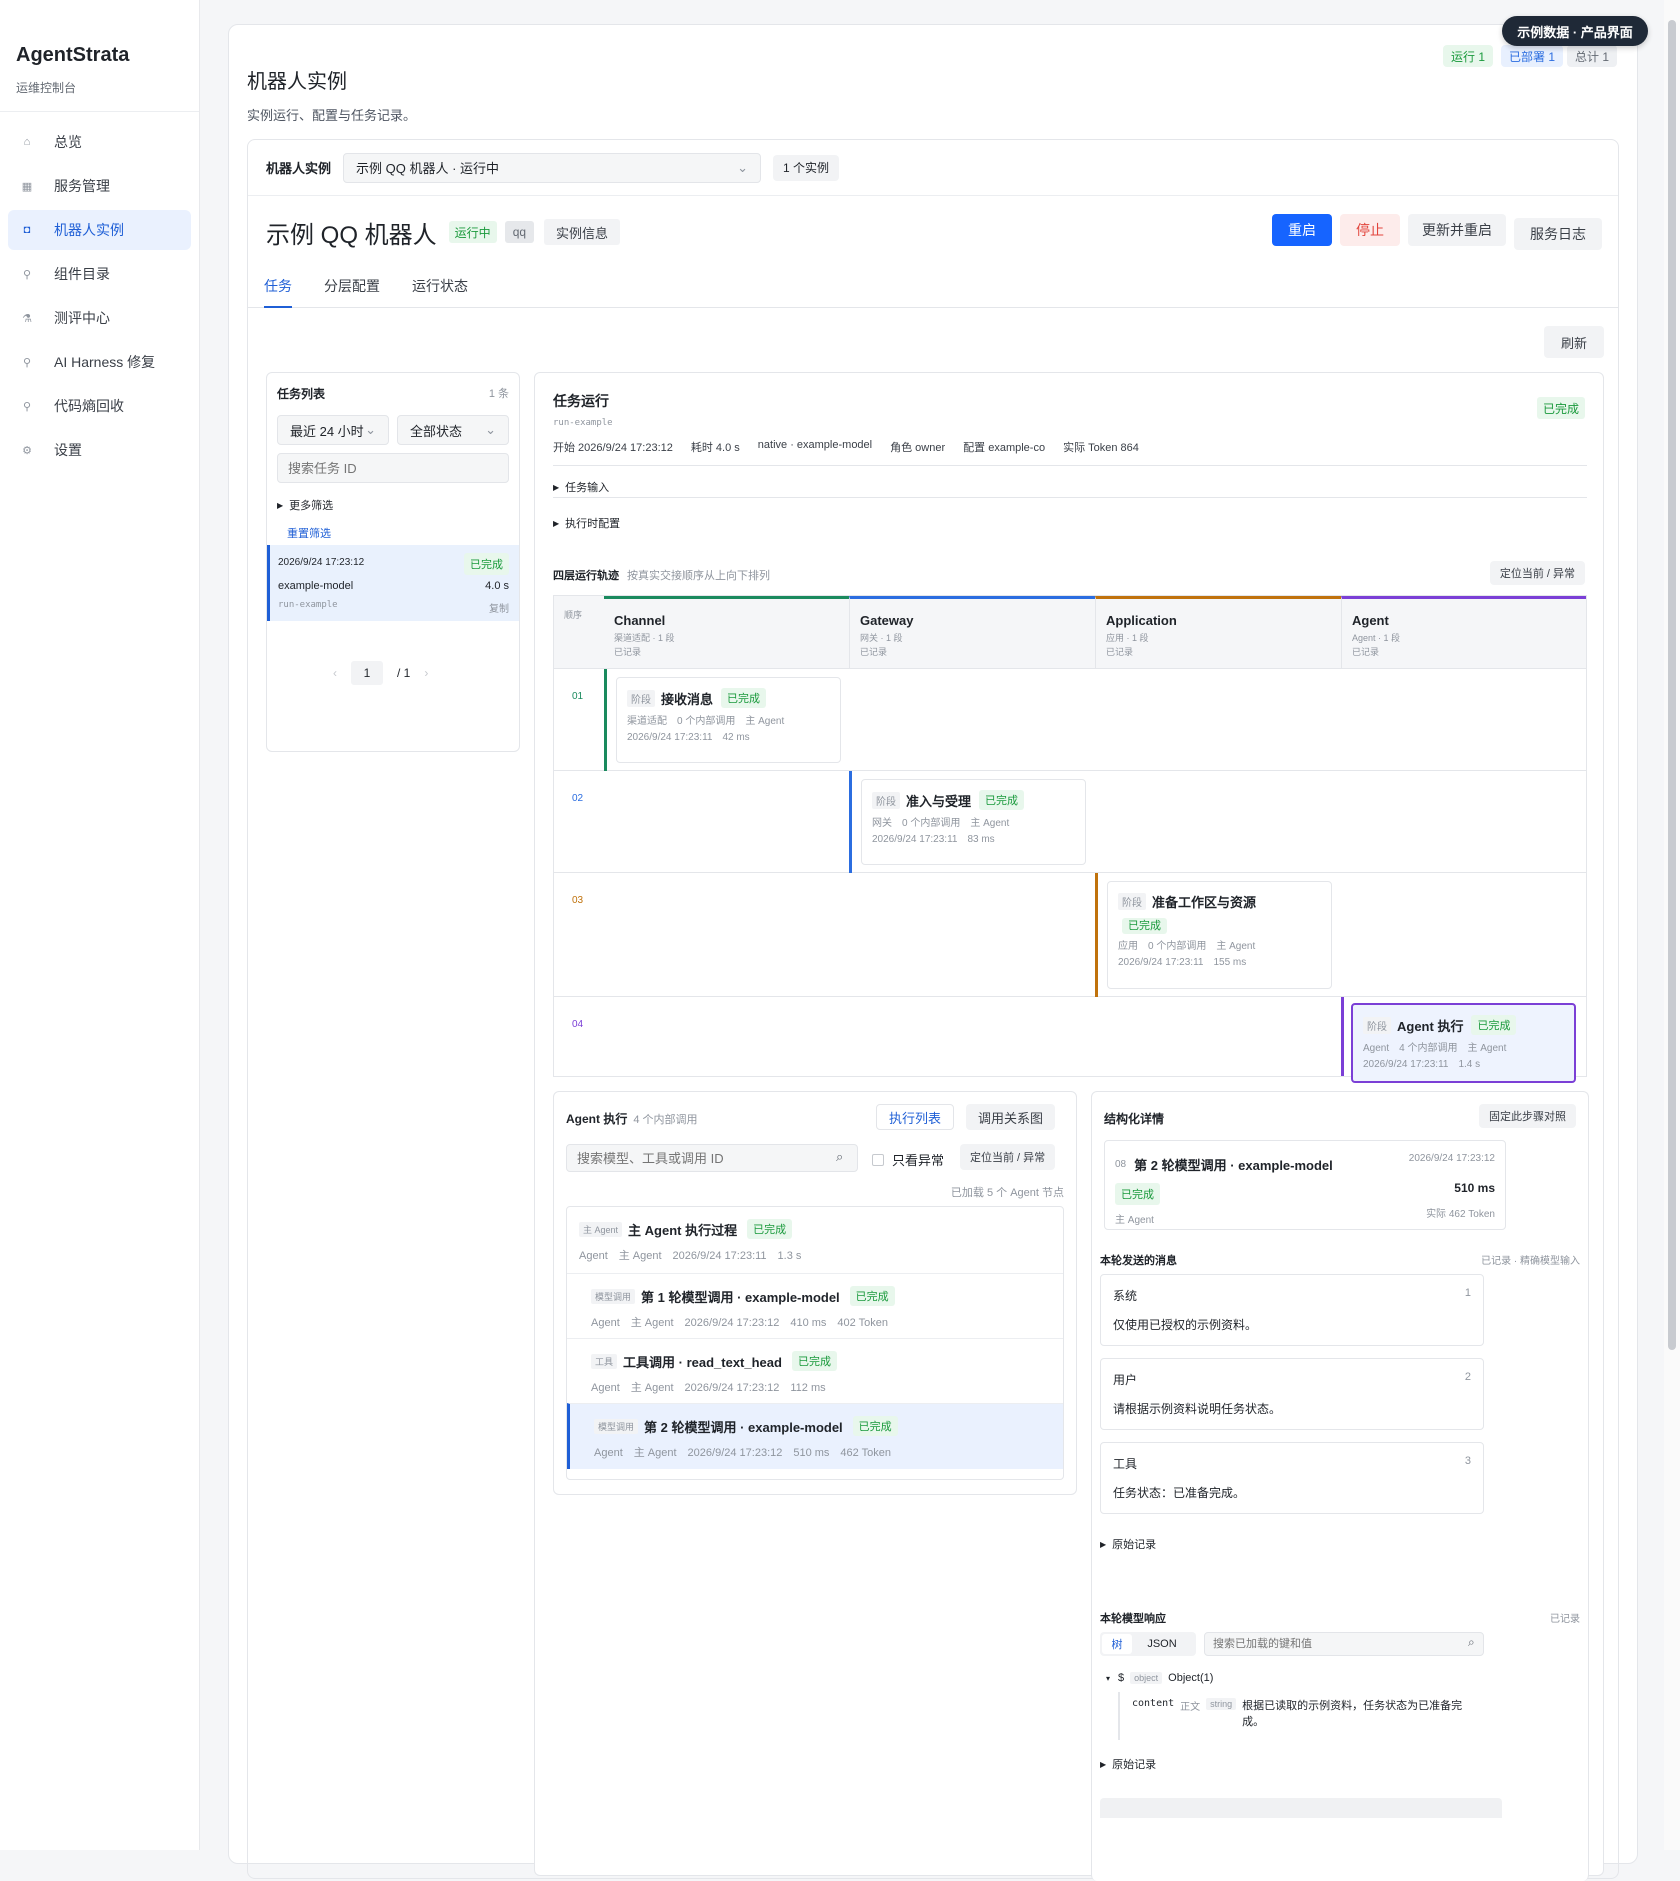  What do you see at coordinates (1108, 1678) in the screenshot?
I see `caret-down-icon: ▾` at bounding box center [1108, 1678].